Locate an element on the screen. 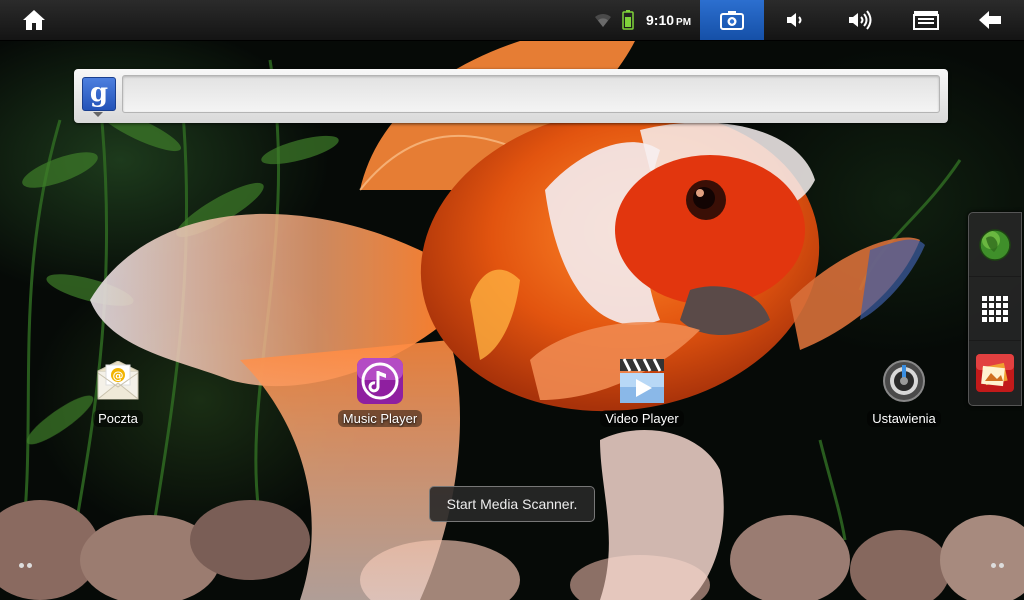 This screenshot has width=1024, height=600. app-video-player: Video Player is located at coordinates (642, 391).